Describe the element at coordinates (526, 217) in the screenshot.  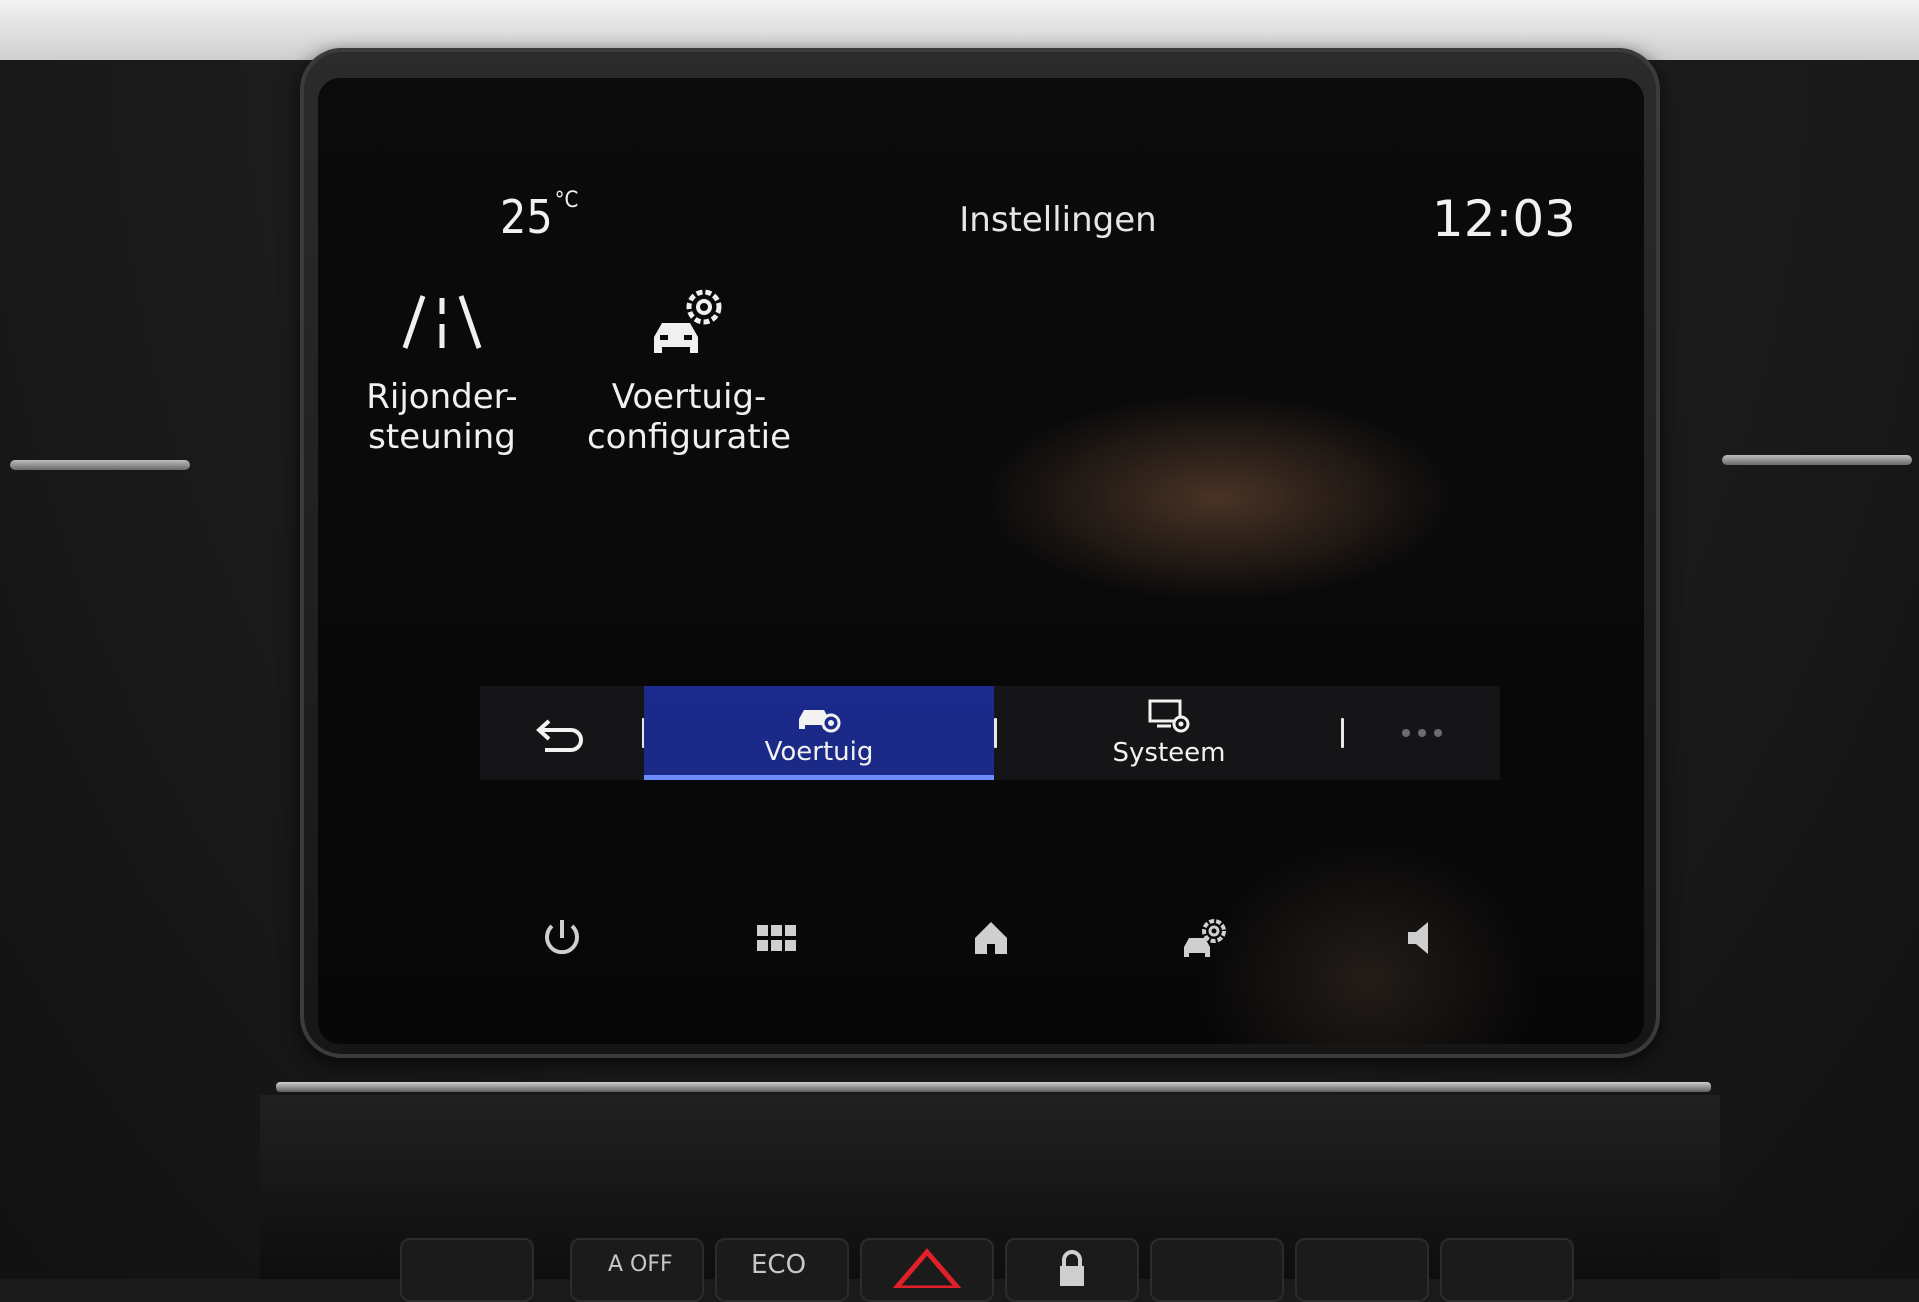
I see `temperature-value: 25` at that location.